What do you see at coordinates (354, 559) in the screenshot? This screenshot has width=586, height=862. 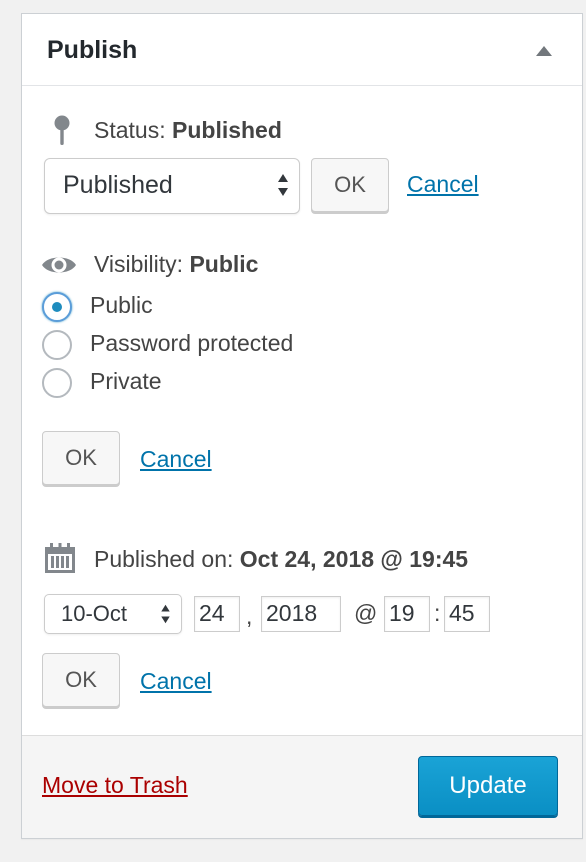 I see `published-on-value: Oct 24, 2018 @ 19:45` at bounding box center [354, 559].